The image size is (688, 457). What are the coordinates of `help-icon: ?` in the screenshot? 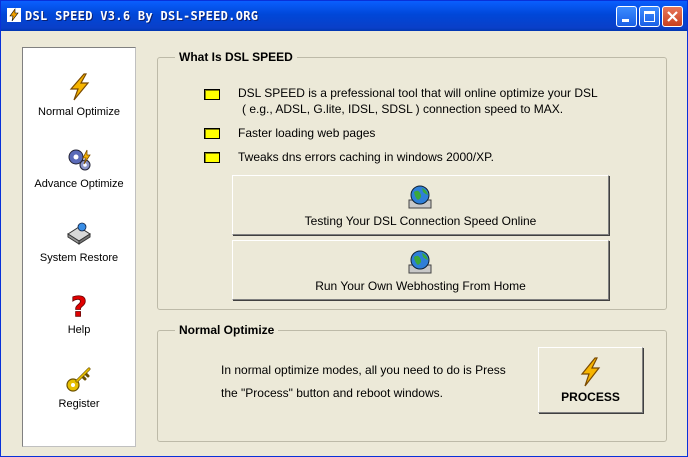 It's located at (78, 305).